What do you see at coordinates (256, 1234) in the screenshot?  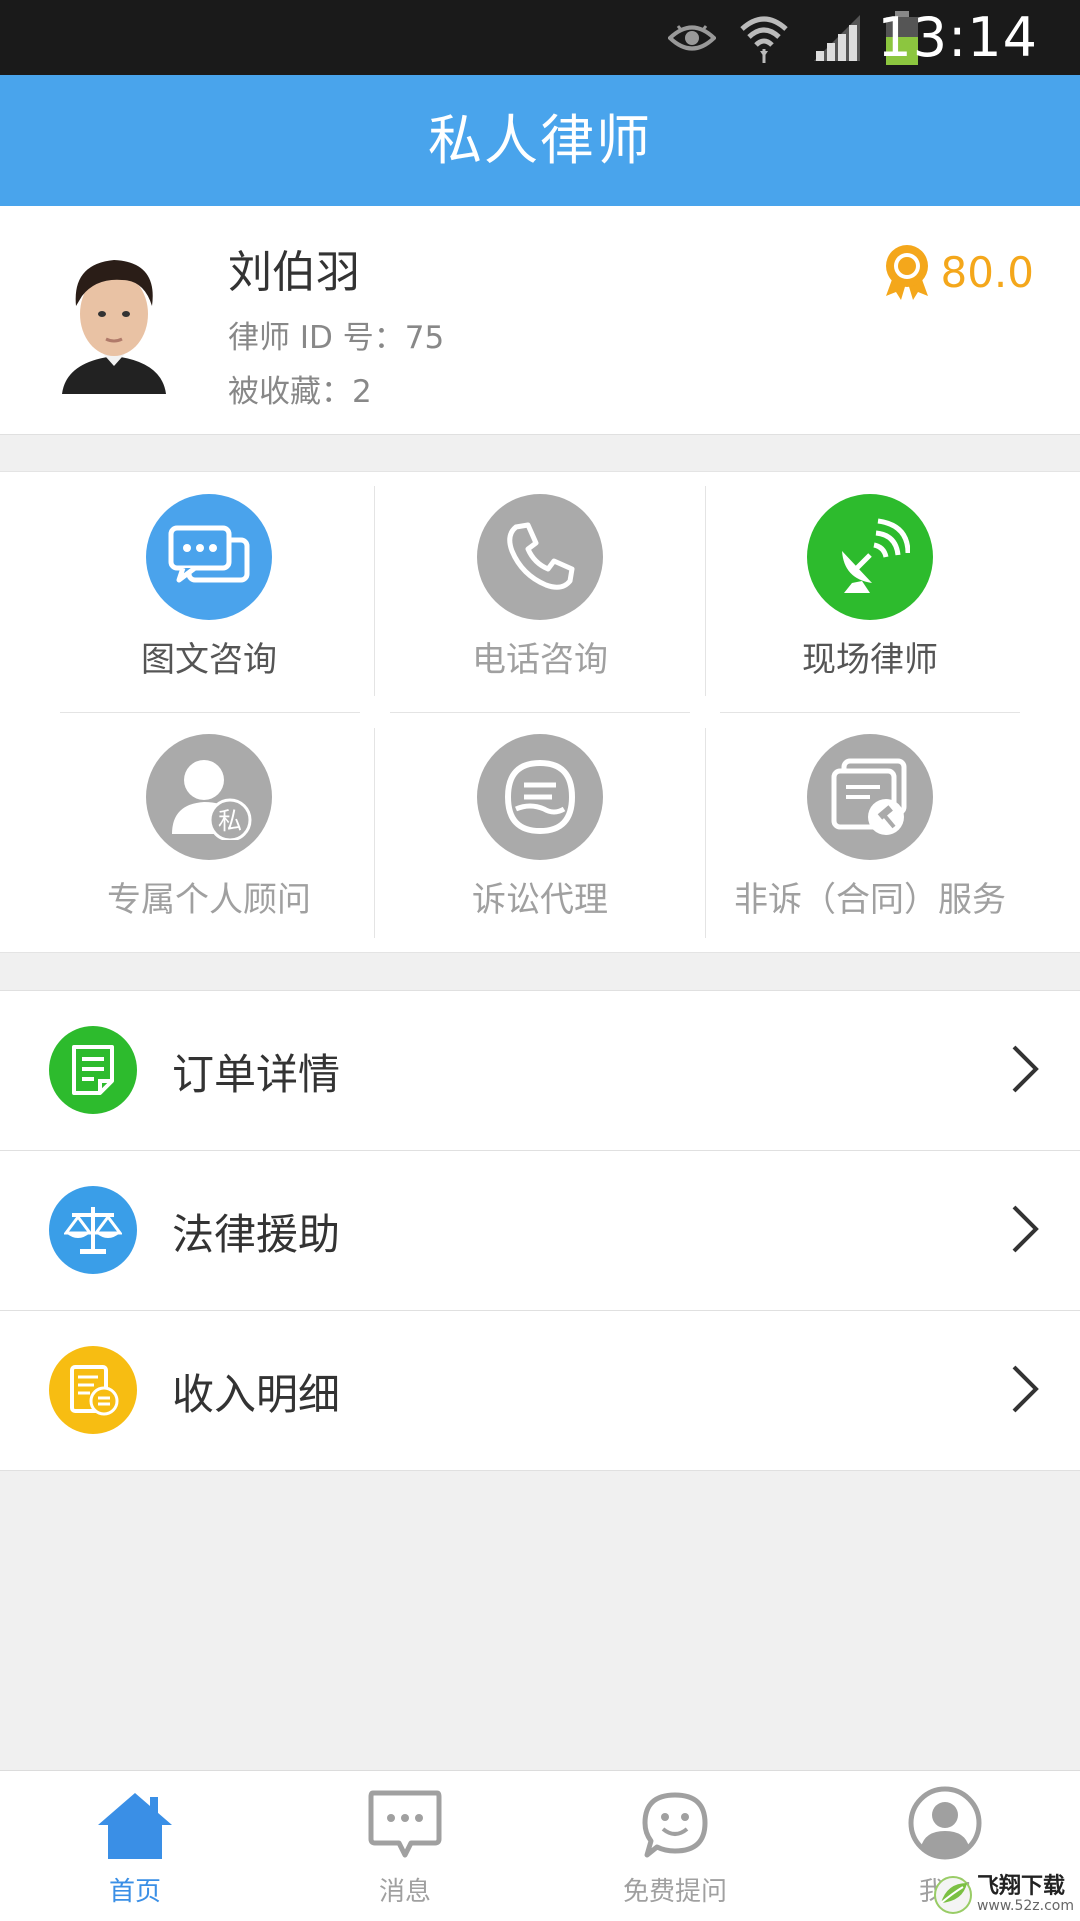 I see `menu-label: 法律援助` at bounding box center [256, 1234].